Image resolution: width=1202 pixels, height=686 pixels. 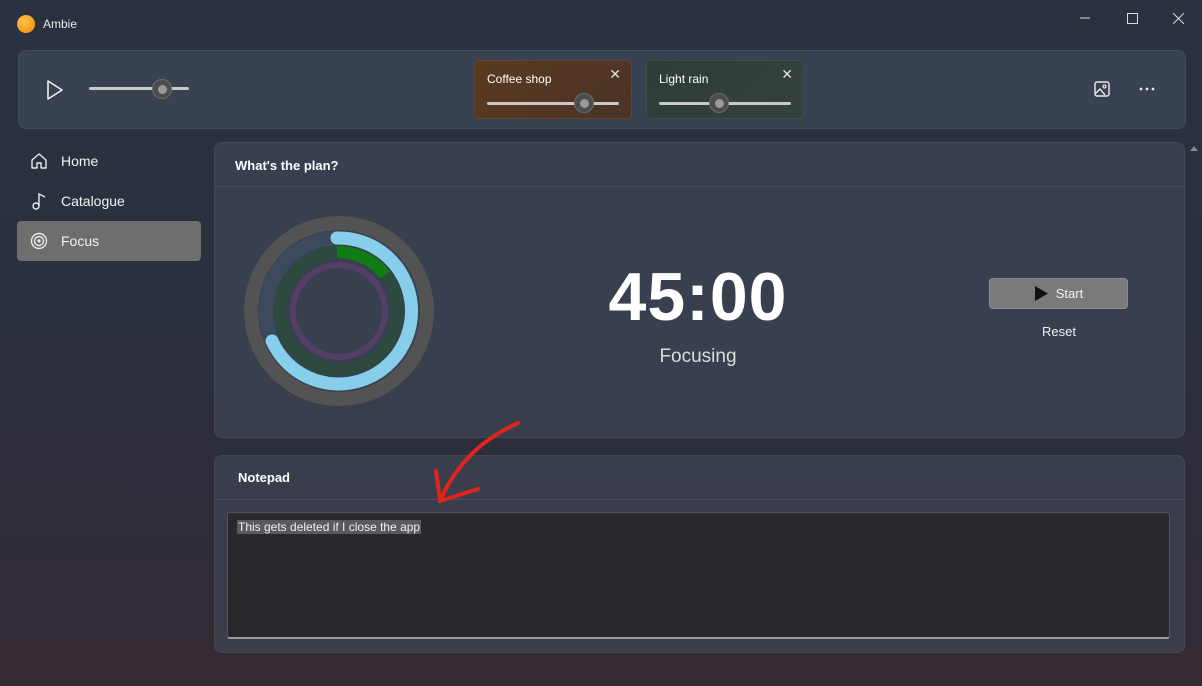 What do you see at coordinates (1085, 18) in the screenshot?
I see `minimize-button` at bounding box center [1085, 18].